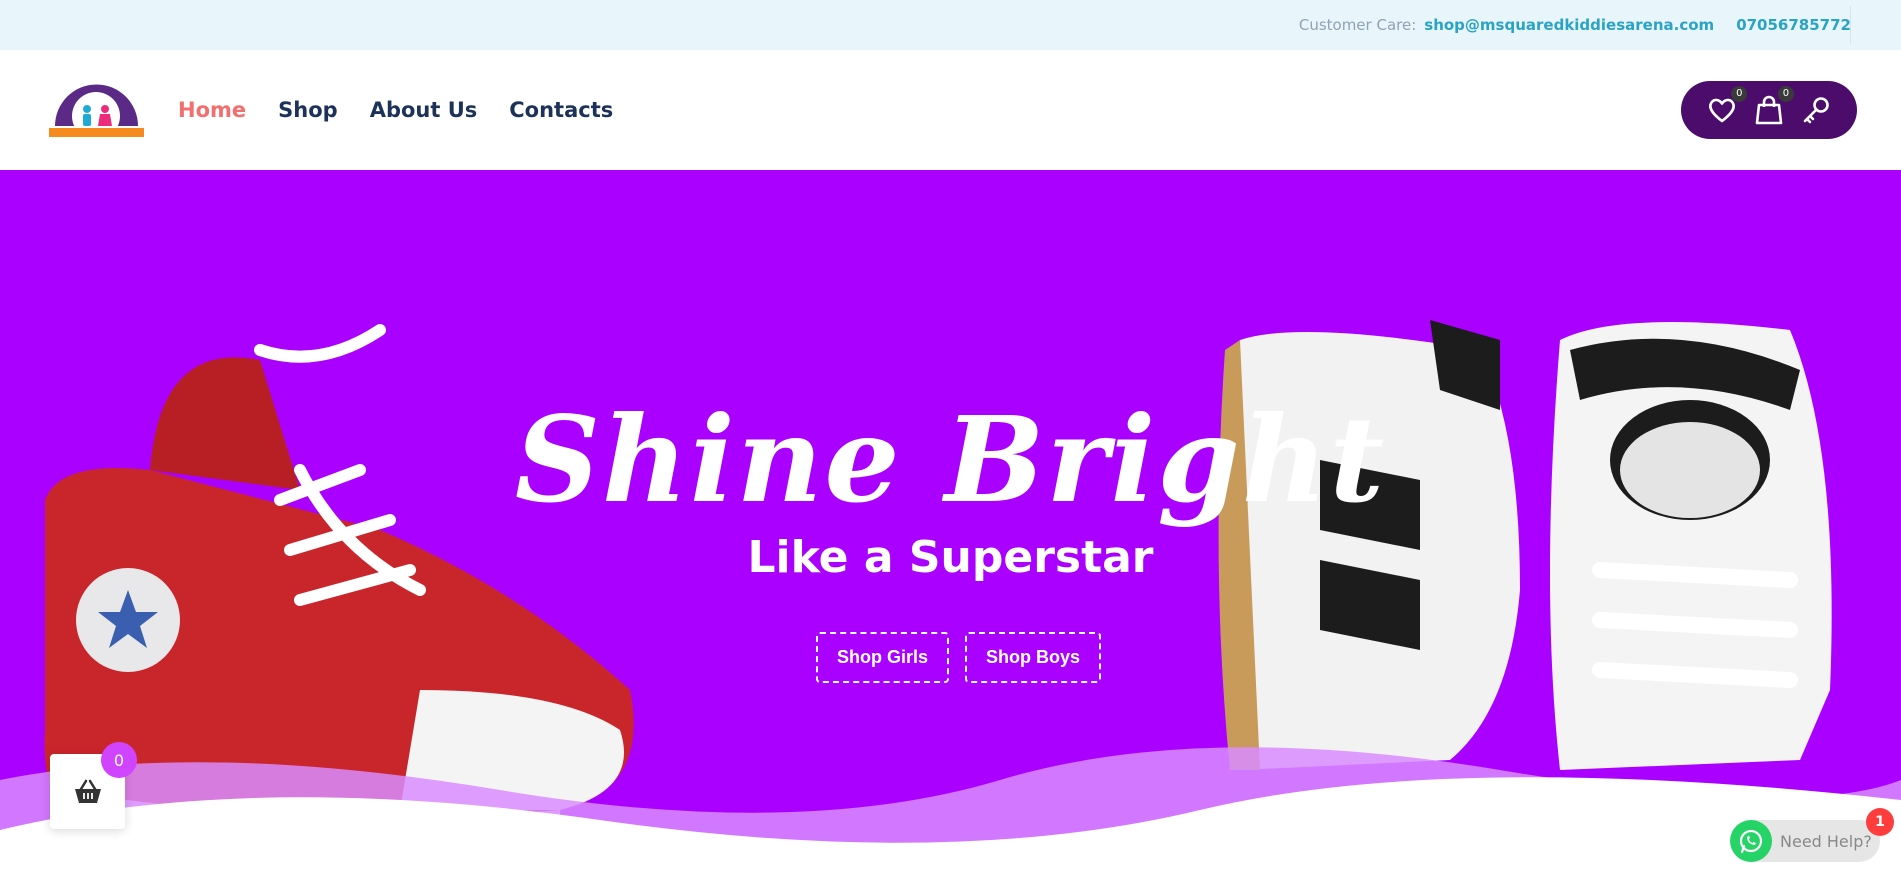  Describe the element at coordinates (1033, 657) in the screenshot. I see `shop-boys-button: Shop Boys` at that location.